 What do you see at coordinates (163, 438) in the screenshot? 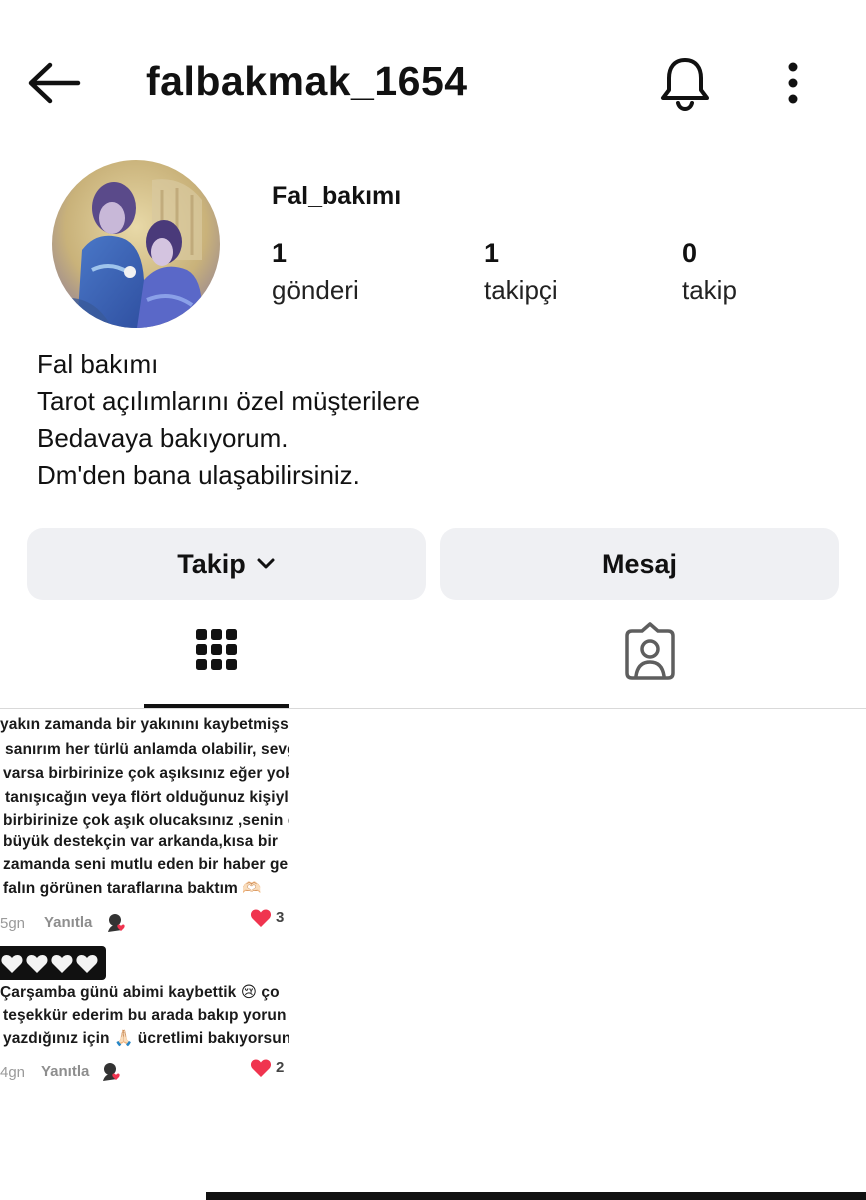
I see `bio-line: Bedavaya bakıyorum.` at bounding box center [163, 438].